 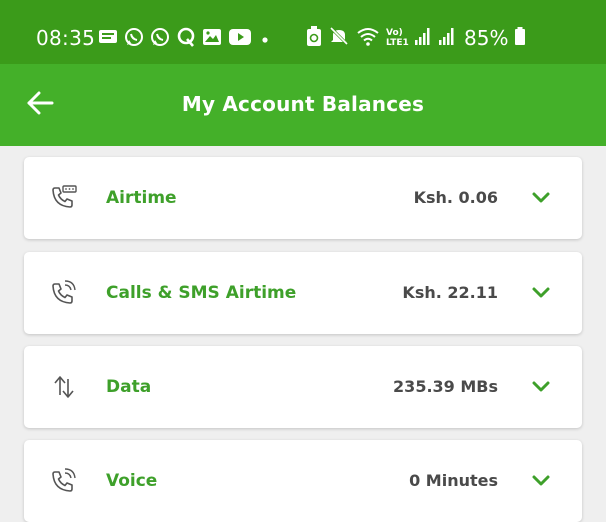 I want to click on system-status-icons: Vo) LTE1 85%, so click(x=416, y=38).